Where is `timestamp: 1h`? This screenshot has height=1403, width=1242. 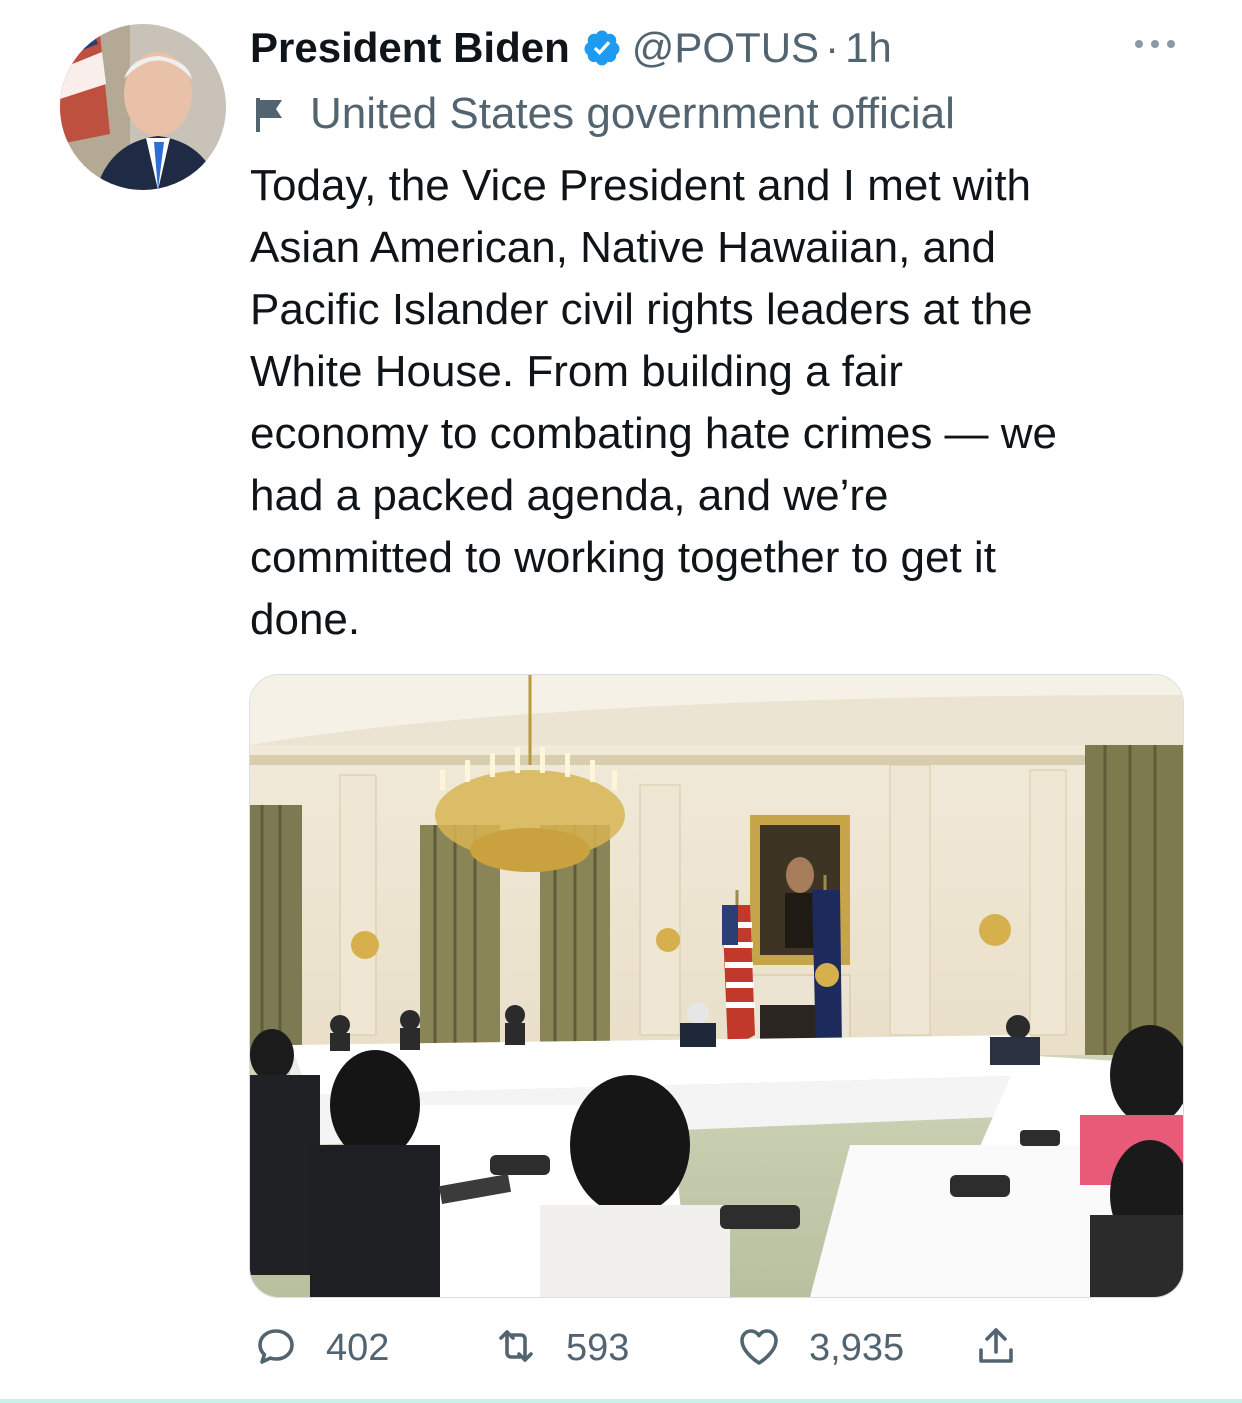 timestamp: 1h is located at coordinates (868, 48).